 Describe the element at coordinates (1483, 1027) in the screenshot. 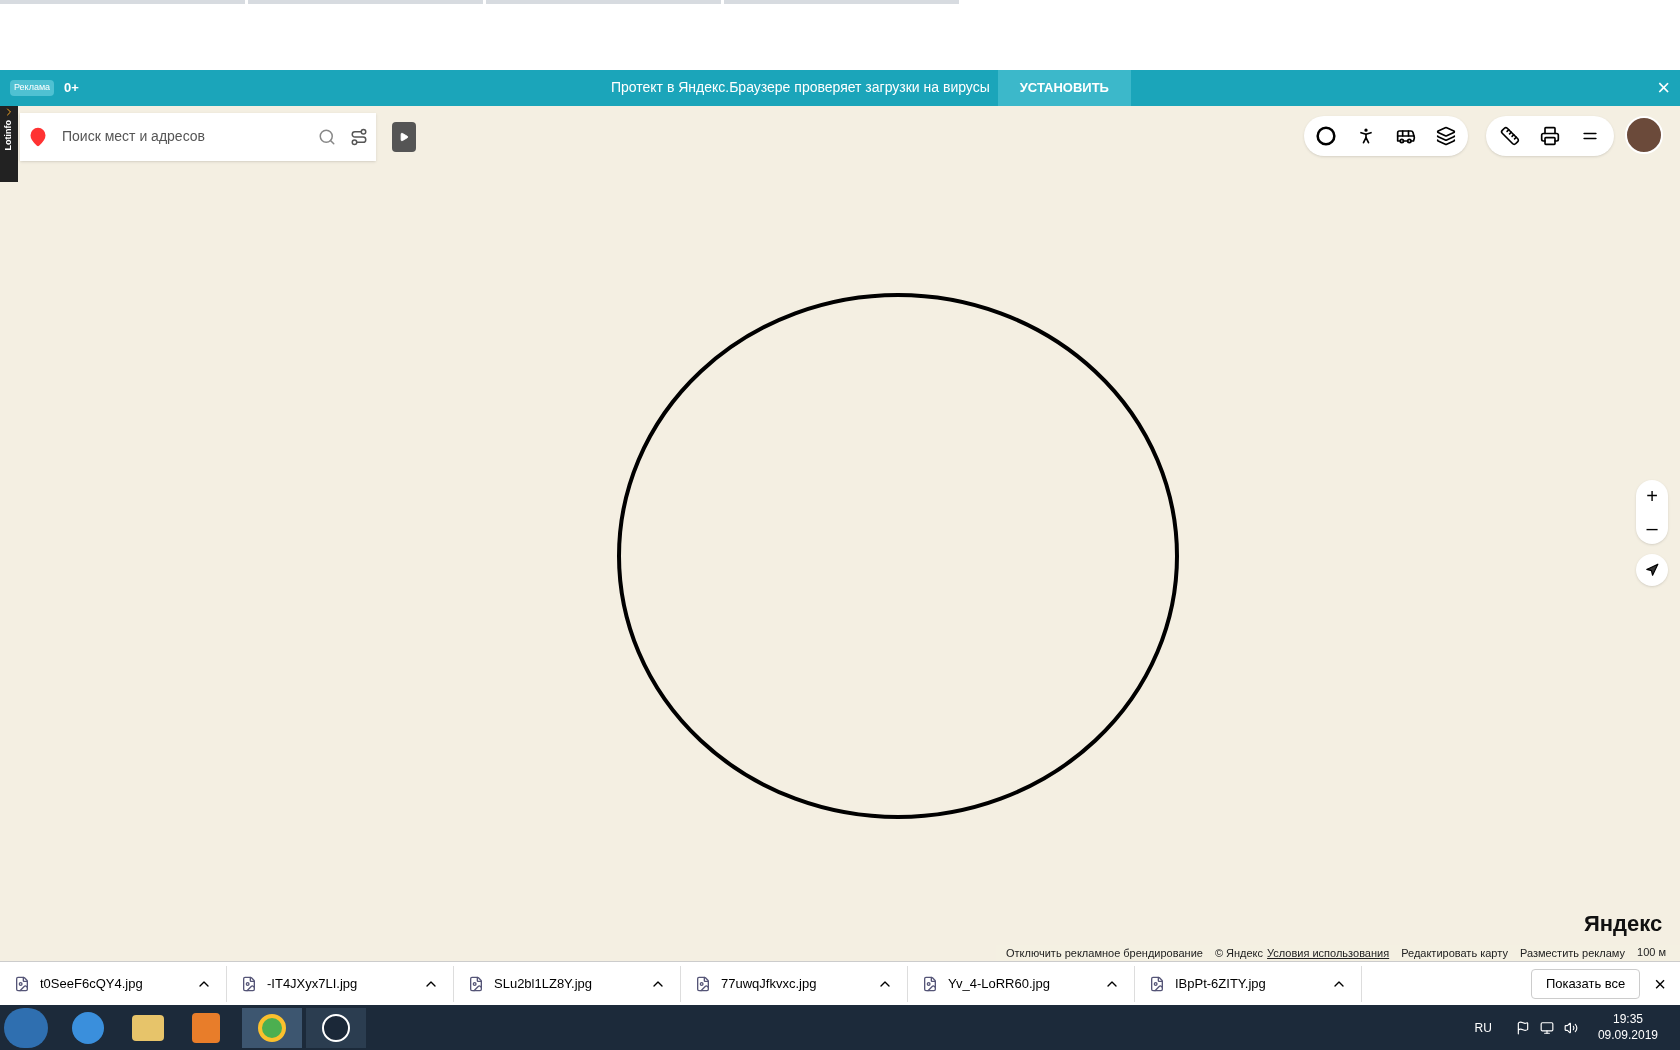

I see `language-indicator: RU` at that location.